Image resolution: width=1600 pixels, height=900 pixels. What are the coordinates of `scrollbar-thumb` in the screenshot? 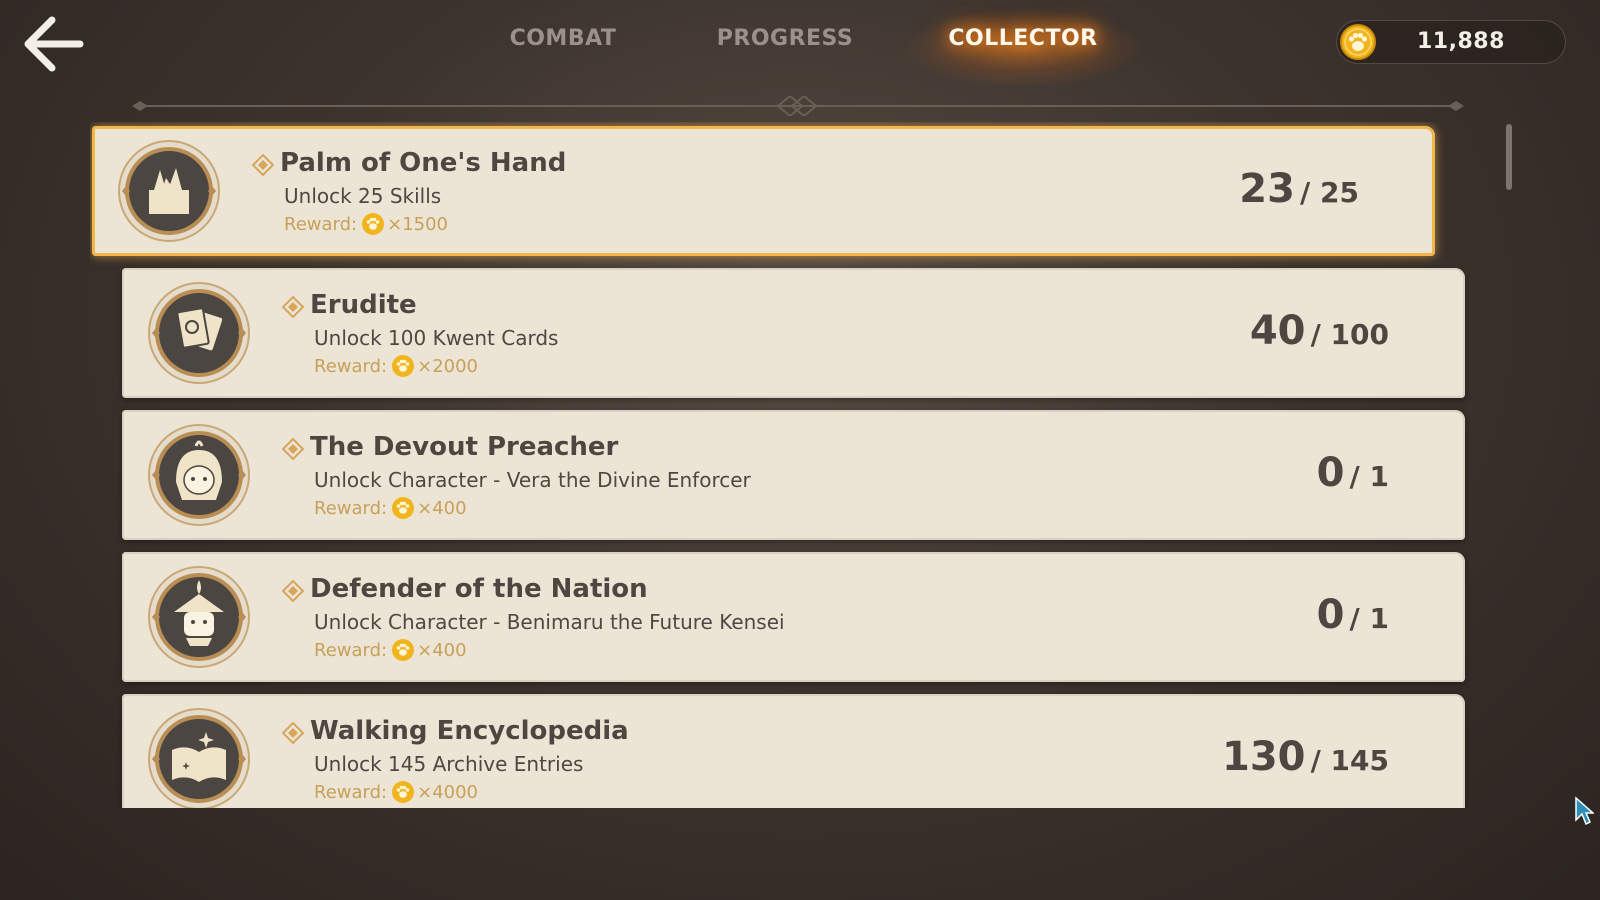 It's located at (1509, 157).